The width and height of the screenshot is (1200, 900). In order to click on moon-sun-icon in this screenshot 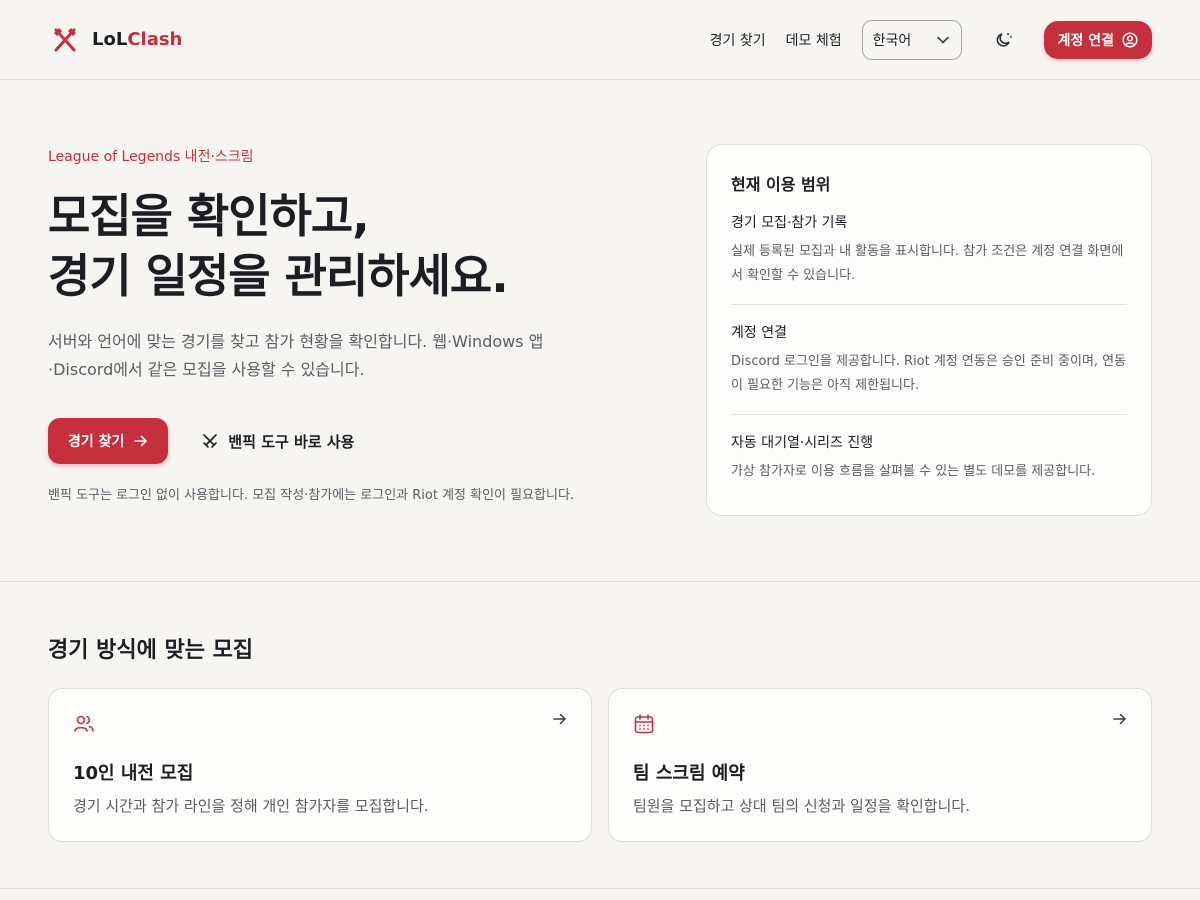, I will do `click(1004, 39)`.